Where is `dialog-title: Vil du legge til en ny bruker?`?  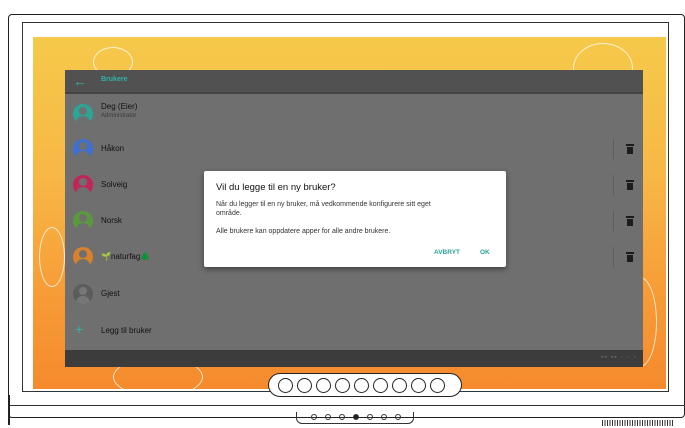
dialog-title: Vil du legge til en ny bruker? is located at coordinates (276, 187).